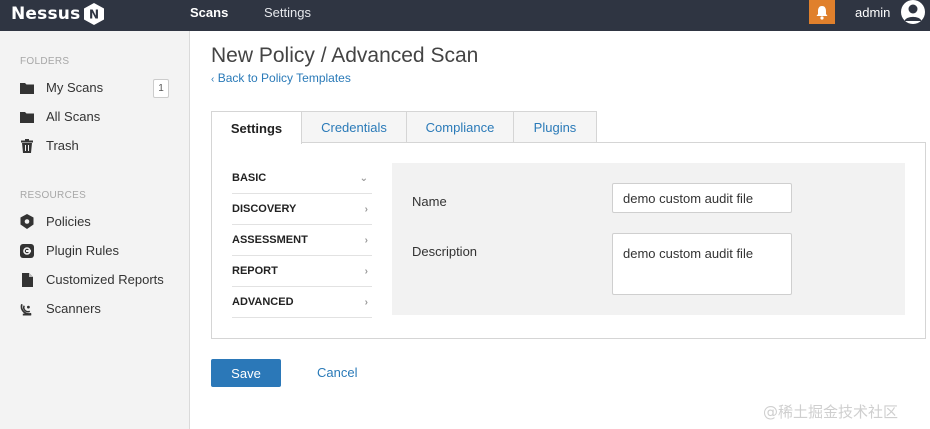 The image size is (930, 429). I want to click on plugin-icon, so click(27, 250).